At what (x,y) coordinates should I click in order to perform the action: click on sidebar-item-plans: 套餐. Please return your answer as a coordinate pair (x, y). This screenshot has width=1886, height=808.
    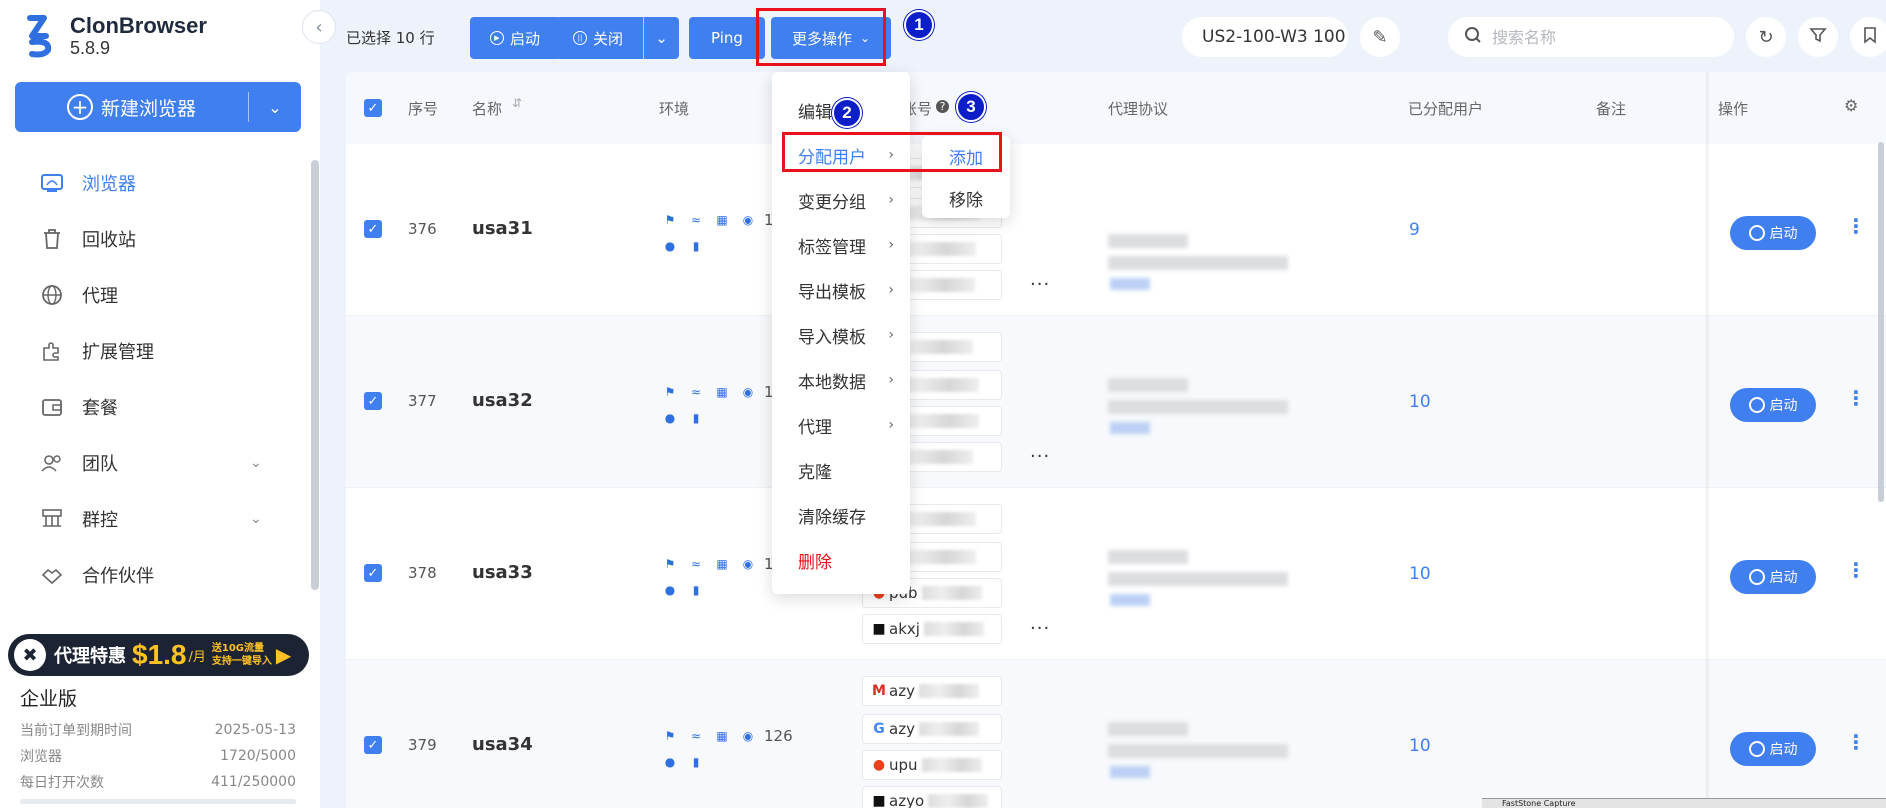
    Looking at the image, I should click on (155, 407).